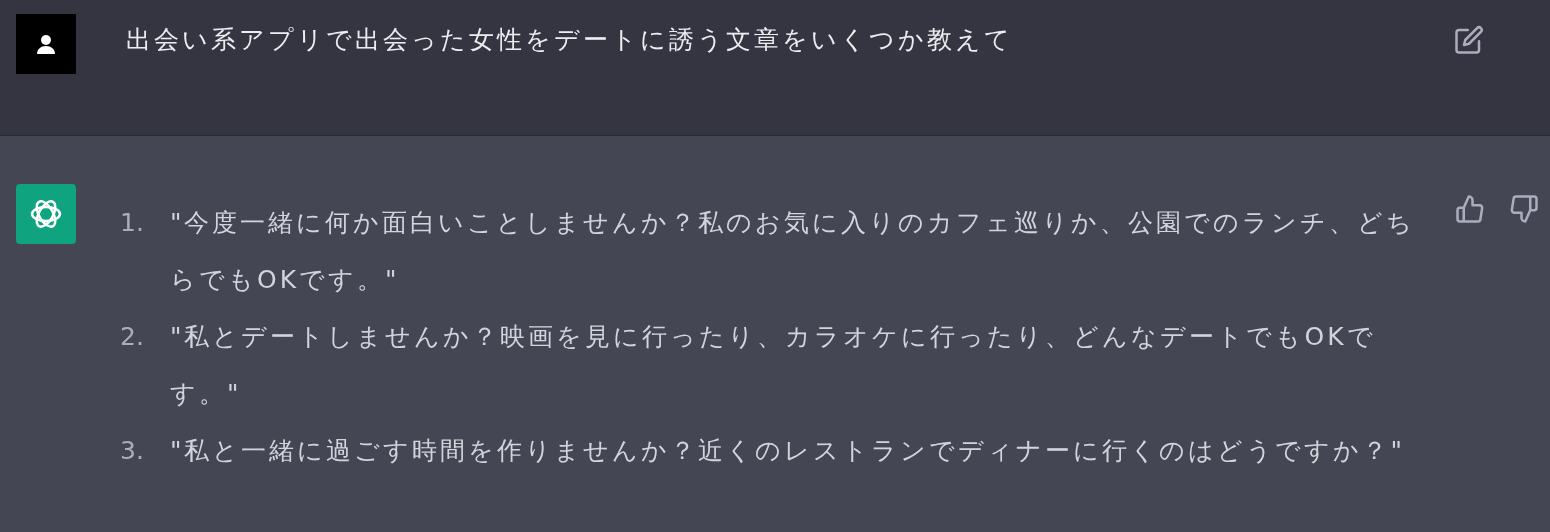 This screenshot has width=1550, height=532. What do you see at coordinates (132, 451) in the screenshot?
I see `list-number: 3.` at bounding box center [132, 451].